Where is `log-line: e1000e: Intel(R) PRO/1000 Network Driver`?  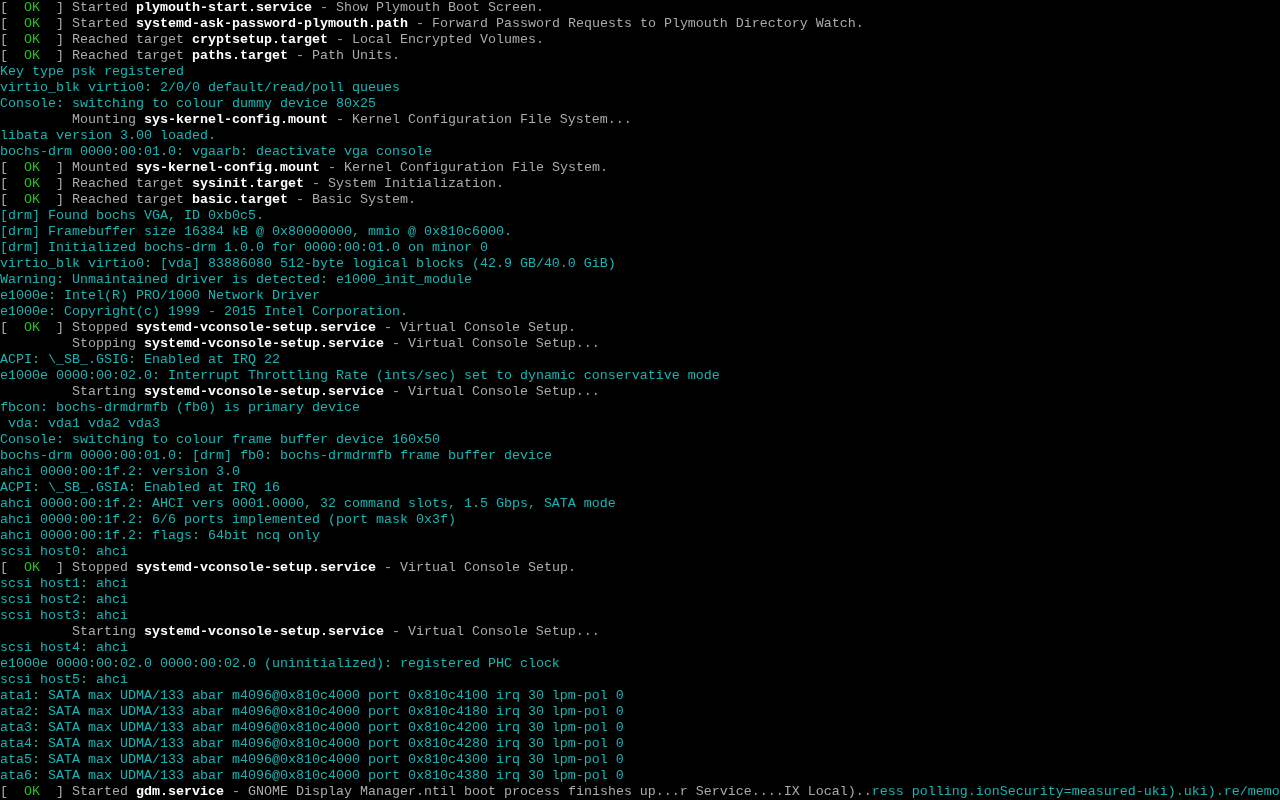 log-line: e1000e: Intel(R) PRO/1000 Network Driver is located at coordinates (160, 296).